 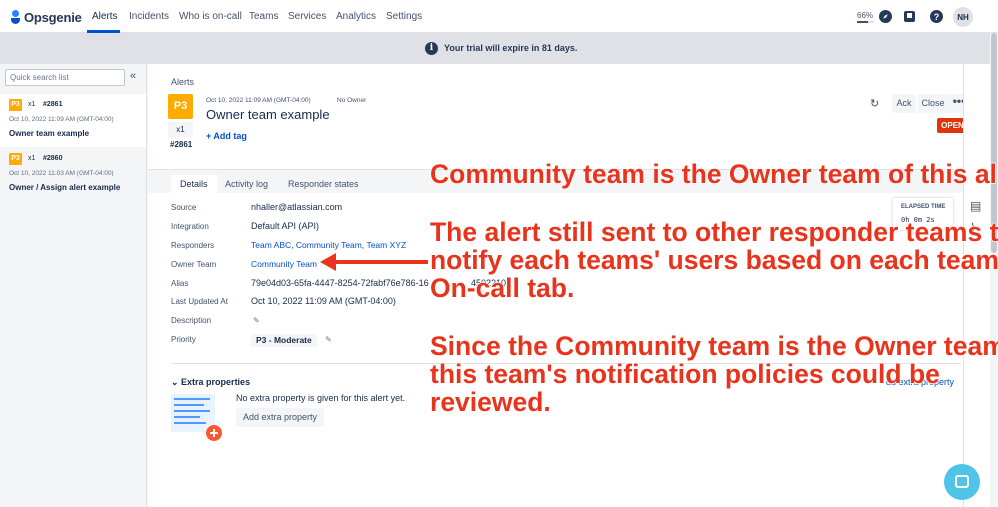 What do you see at coordinates (885, 16) in the screenshot?
I see `compass-icon` at bounding box center [885, 16].